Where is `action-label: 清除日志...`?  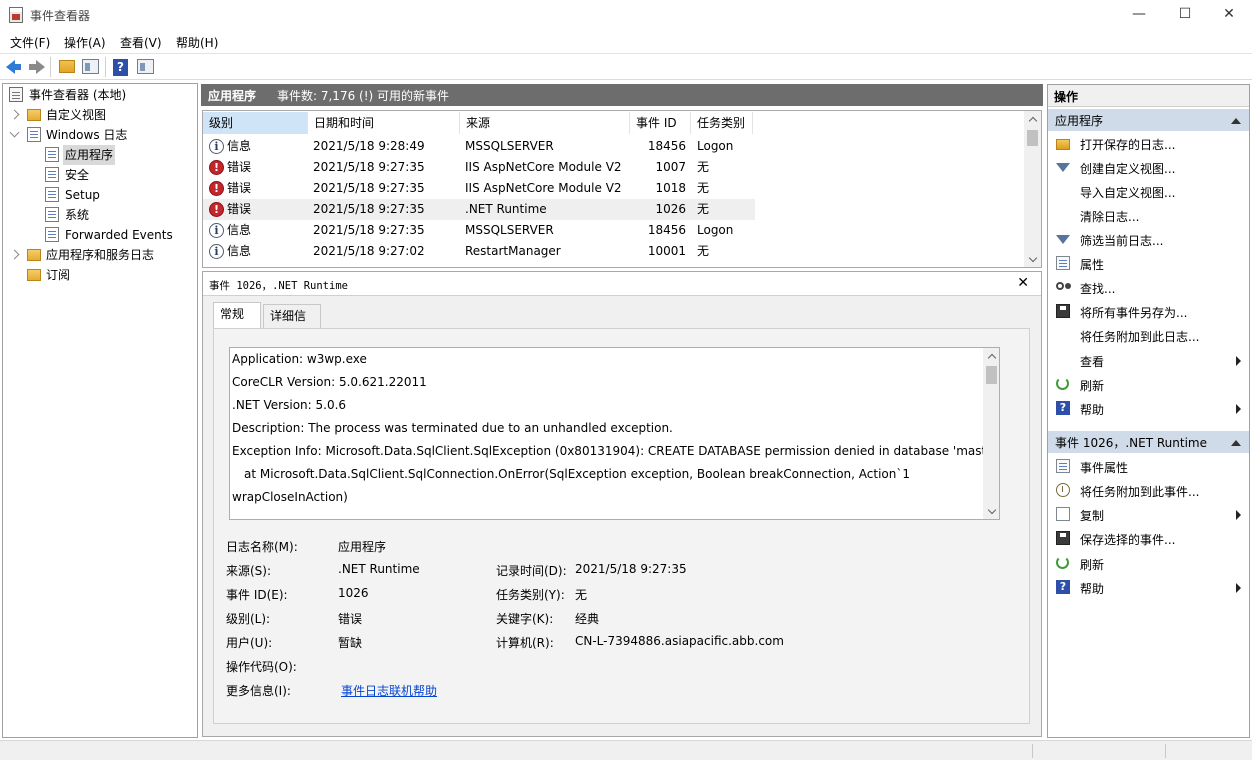 action-label: 清除日志... is located at coordinates (1110, 217).